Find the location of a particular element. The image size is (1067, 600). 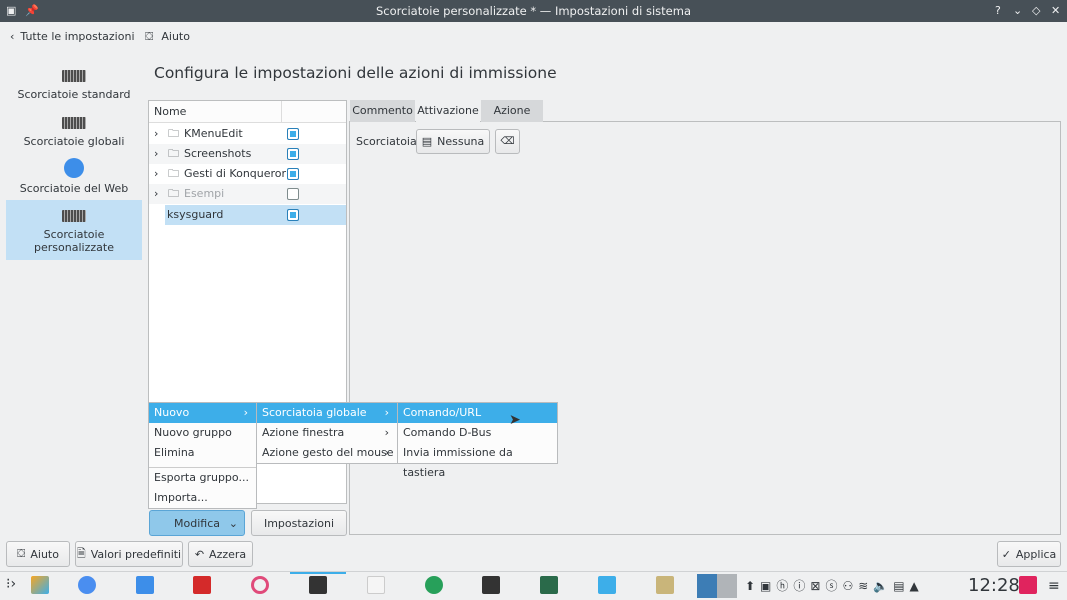

tab-label: Attivazione is located at coordinates (448, 110).